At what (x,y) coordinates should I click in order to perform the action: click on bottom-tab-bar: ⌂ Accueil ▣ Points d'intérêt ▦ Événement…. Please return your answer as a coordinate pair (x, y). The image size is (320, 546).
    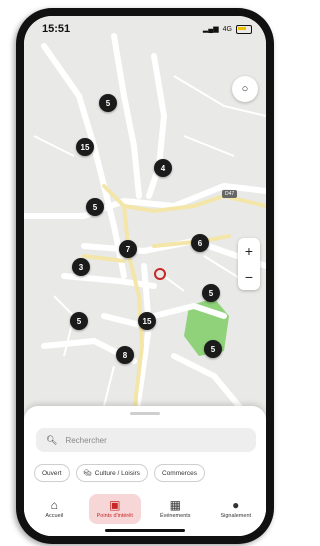
    Looking at the image, I should click on (145, 511).